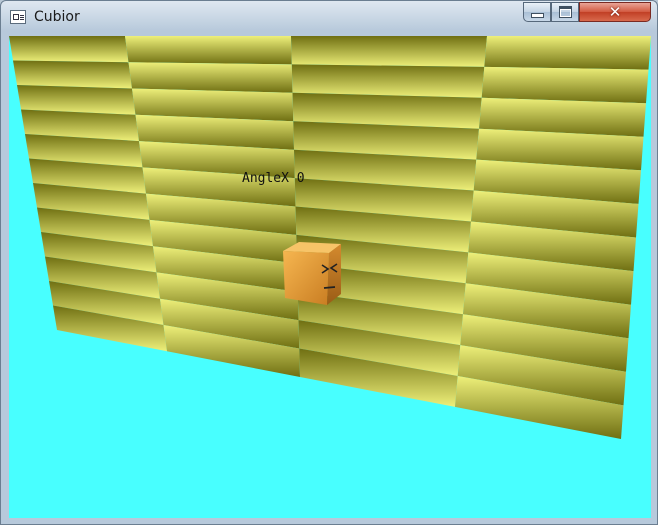 Image resolution: width=658 pixels, height=525 pixels. I want to click on minimize-icon, so click(537, 15).